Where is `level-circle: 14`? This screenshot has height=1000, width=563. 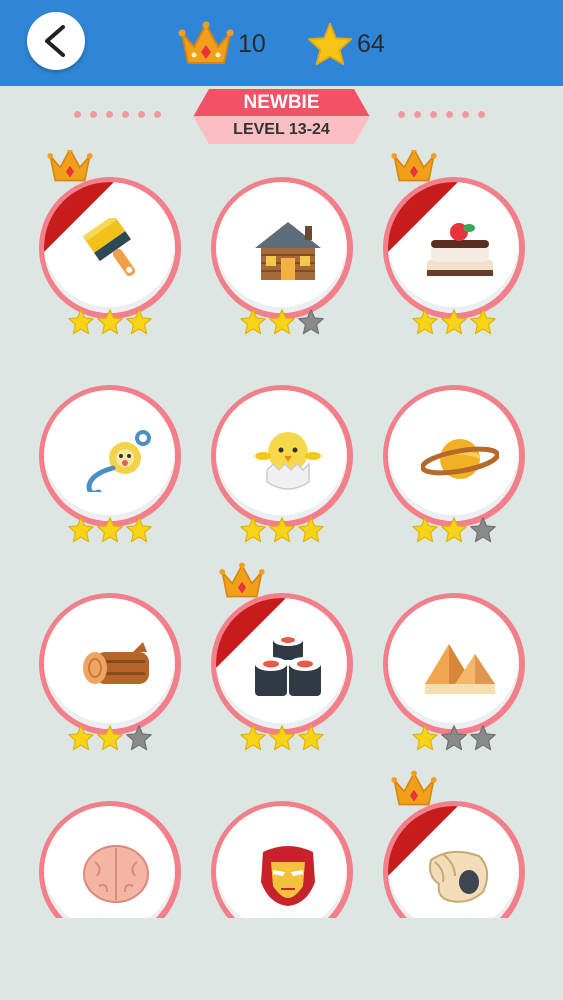
level-circle: 14 is located at coordinates (281, 247).